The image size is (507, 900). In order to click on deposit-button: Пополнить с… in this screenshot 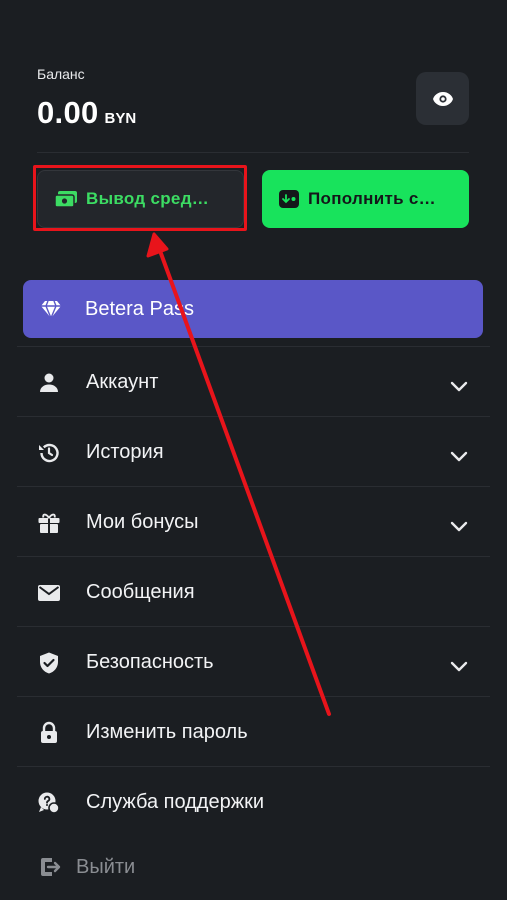, I will do `click(365, 199)`.